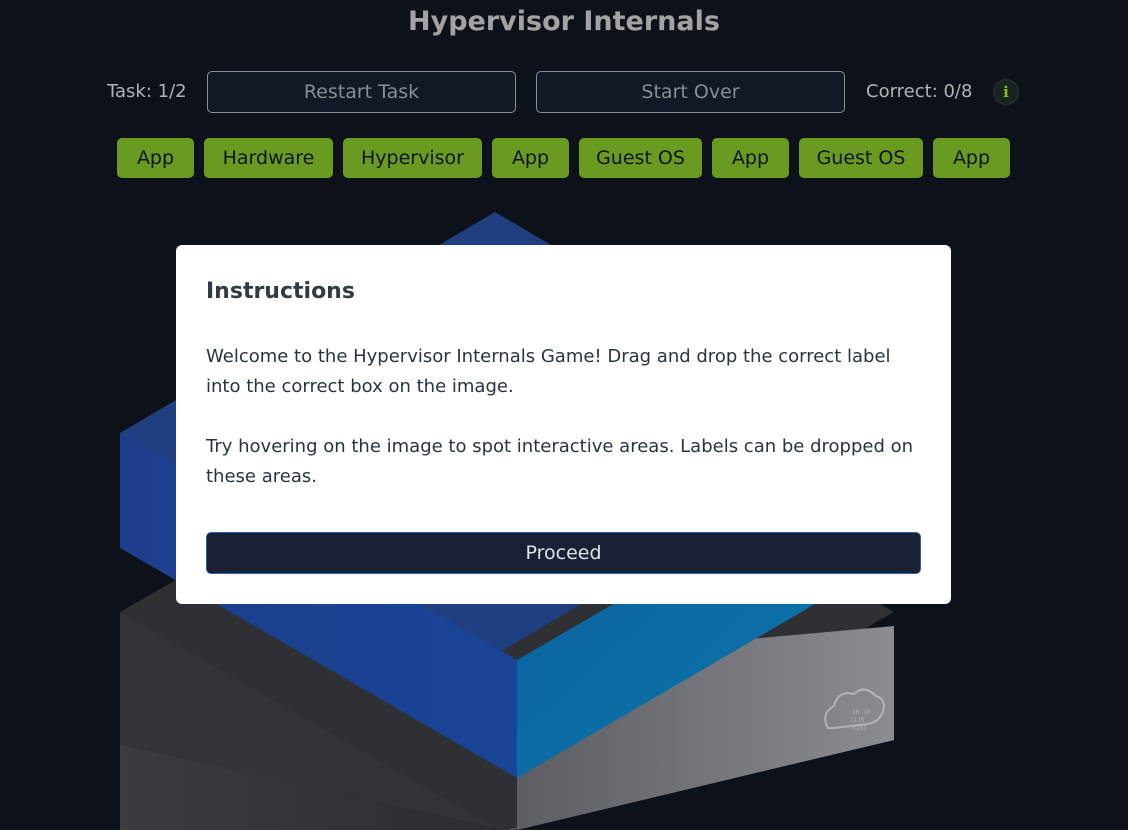 The width and height of the screenshot is (1128, 830). Describe the element at coordinates (147, 91) in the screenshot. I see `task-counter: Task: 1/2` at that location.